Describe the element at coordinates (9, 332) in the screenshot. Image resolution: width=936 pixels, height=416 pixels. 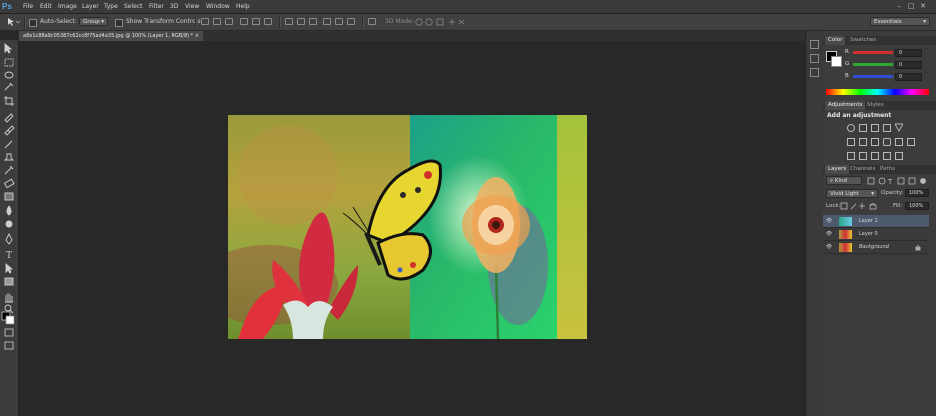
I see `quick-mask-icon` at that location.